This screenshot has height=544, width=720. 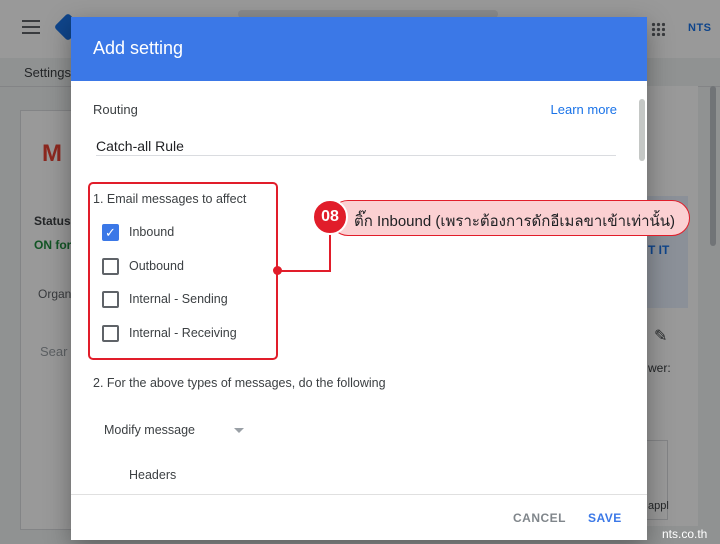 What do you see at coordinates (642, 130) in the screenshot?
I see `dialog-scrollbar` at bounding box center [642, 130].